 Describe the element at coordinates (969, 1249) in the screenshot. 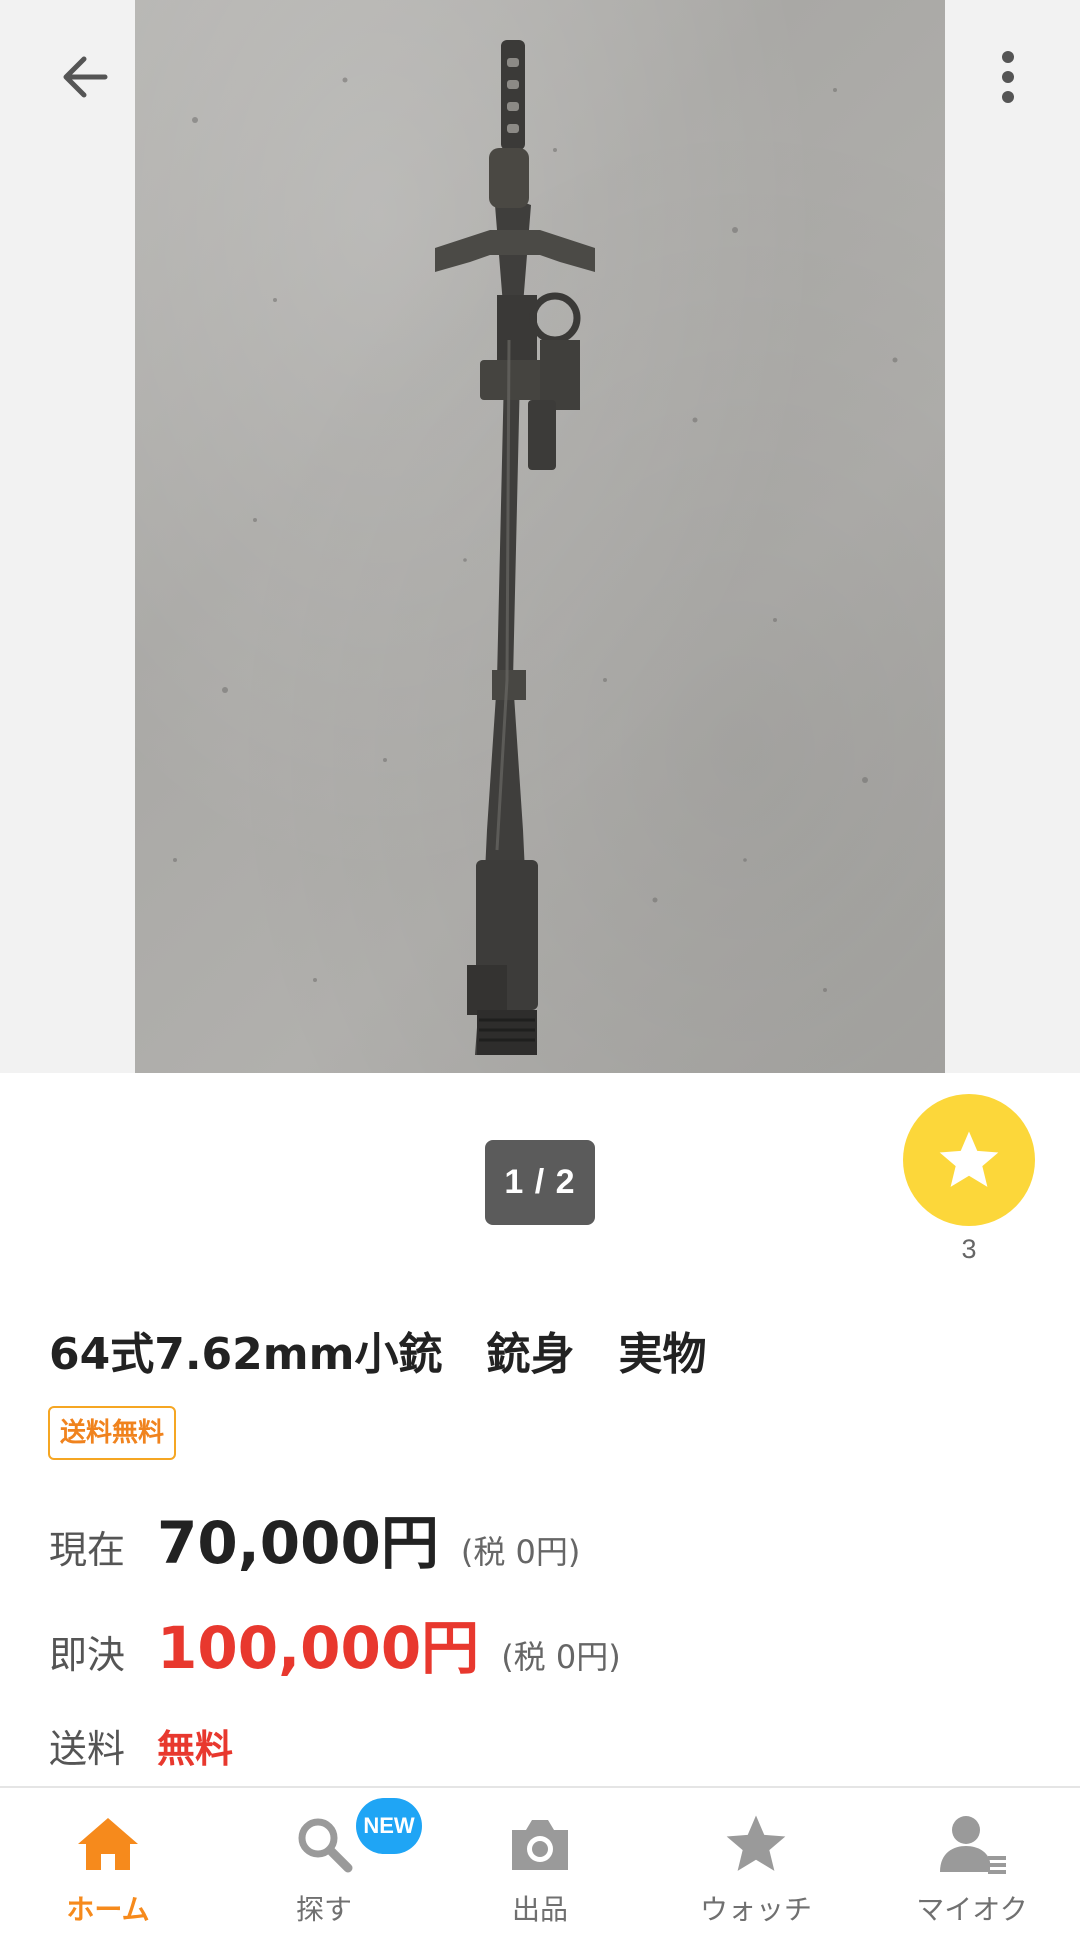

I see `watch-count: 3` at that location.